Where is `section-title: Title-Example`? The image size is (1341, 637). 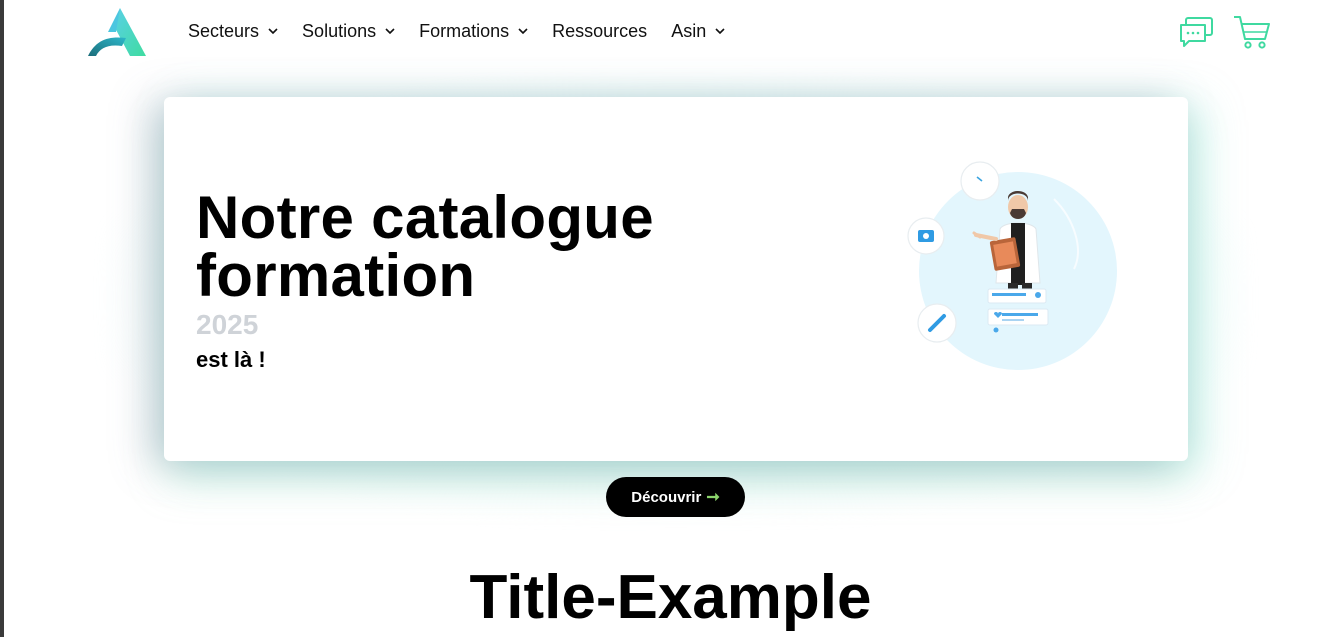 section-title: Title-Example is located at coordinates (670, 597).